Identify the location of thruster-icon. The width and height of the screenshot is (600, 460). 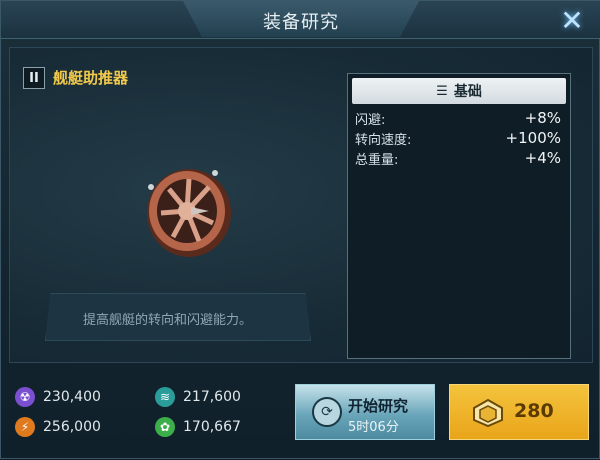
(189, 213).